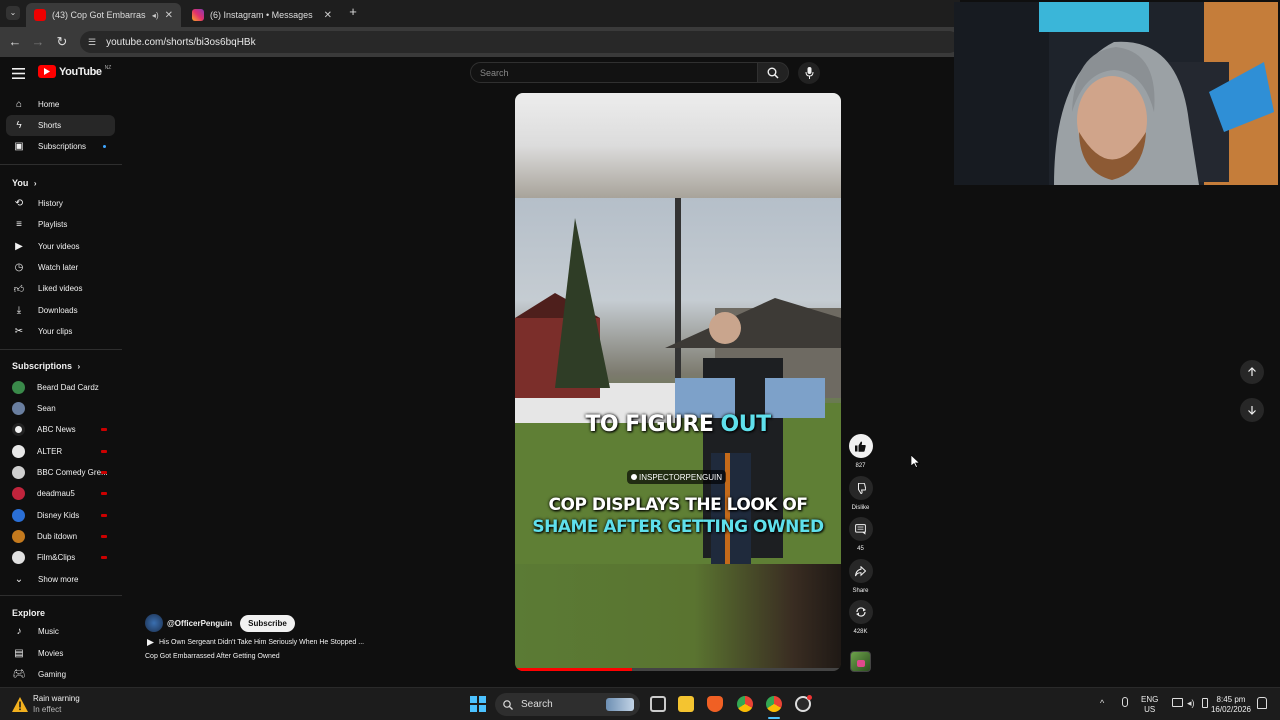  I want to click on divider, so click(61, 595).